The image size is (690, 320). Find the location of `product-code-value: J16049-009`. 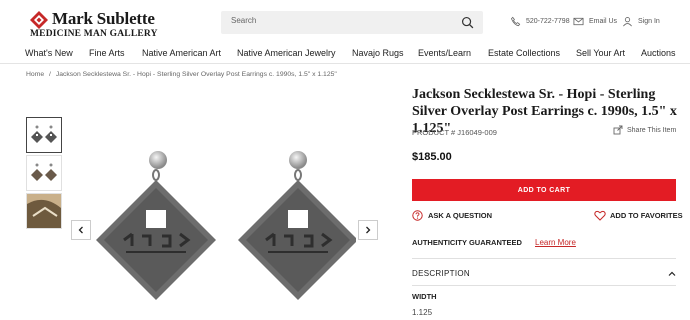

product-code-value: J16049-009 is located at coordinates (477, 132).